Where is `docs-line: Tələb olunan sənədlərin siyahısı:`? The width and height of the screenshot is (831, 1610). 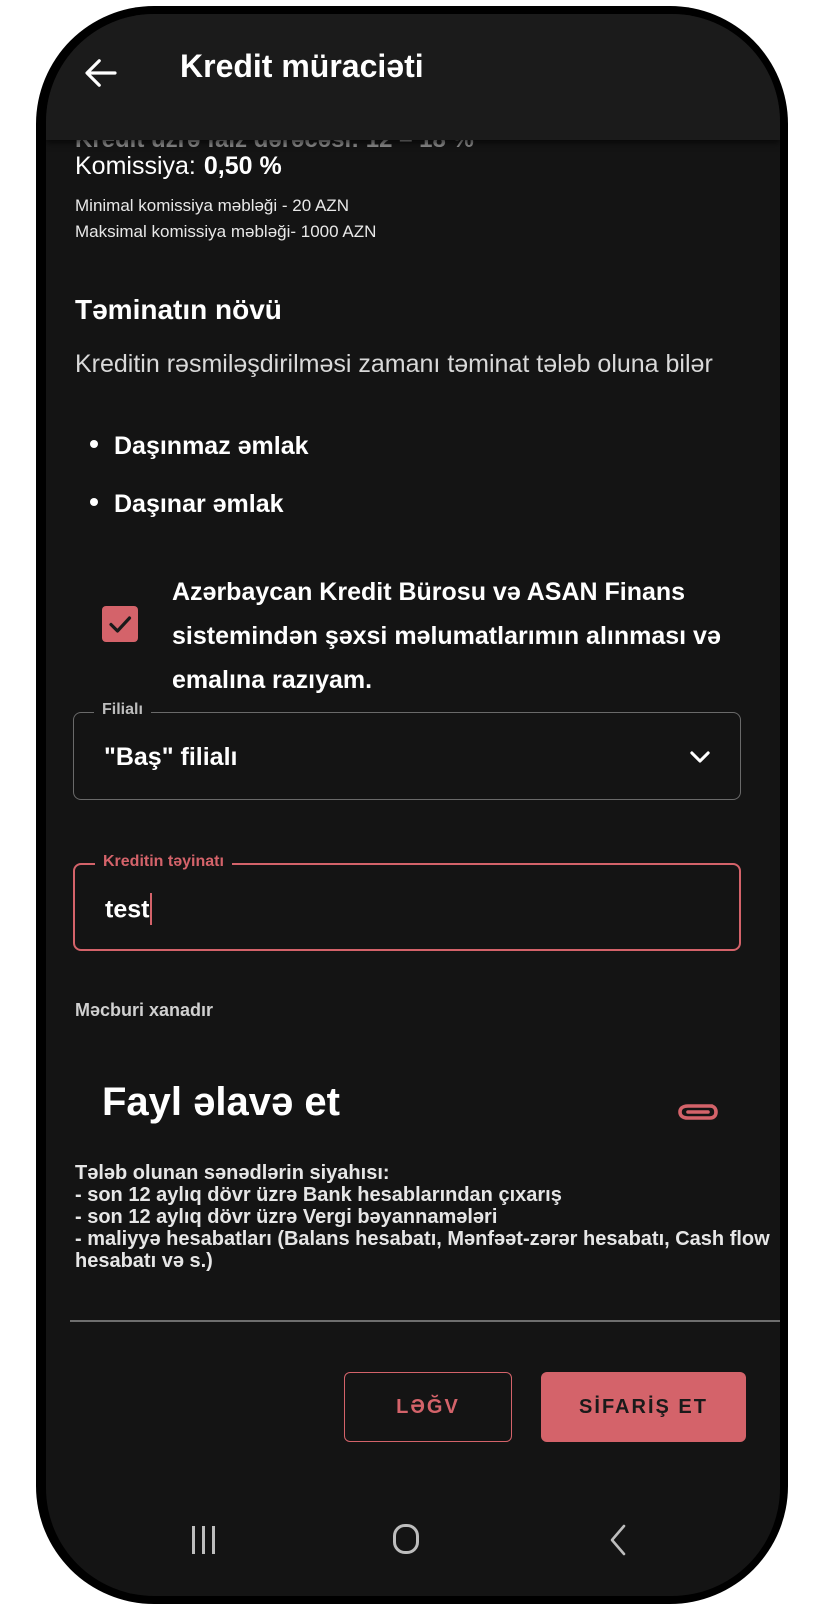 docs-line: Tələb olunan sənədlərin siyahısı: is located at coordinates (232, 1173).